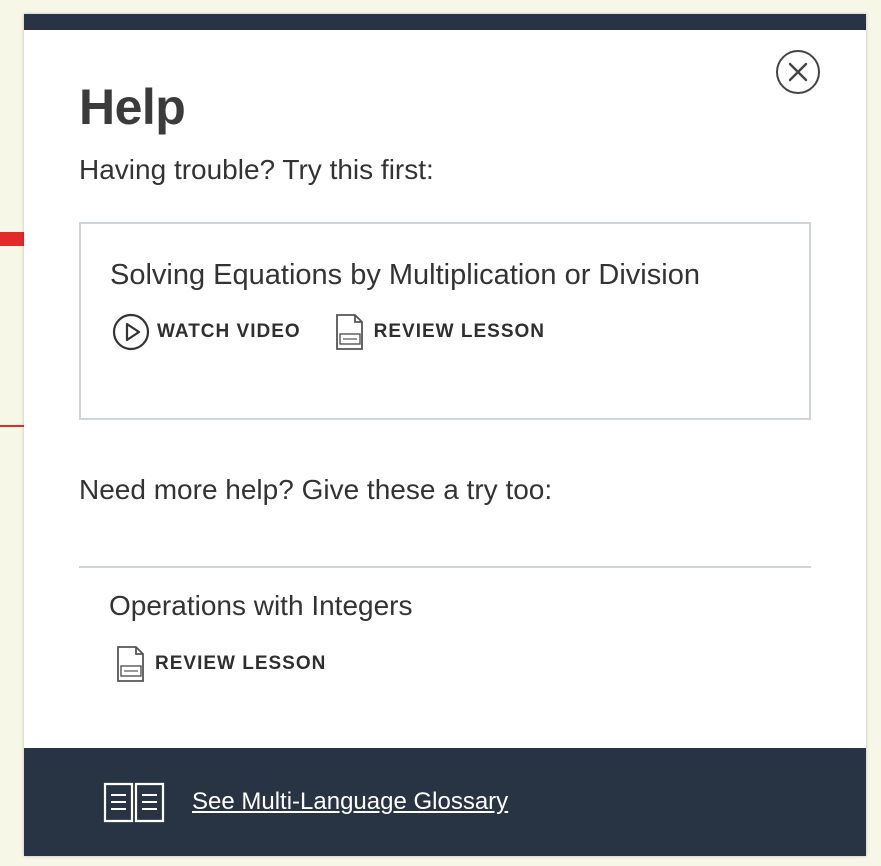  I want to click on background-red-mark, so click(12, 239).